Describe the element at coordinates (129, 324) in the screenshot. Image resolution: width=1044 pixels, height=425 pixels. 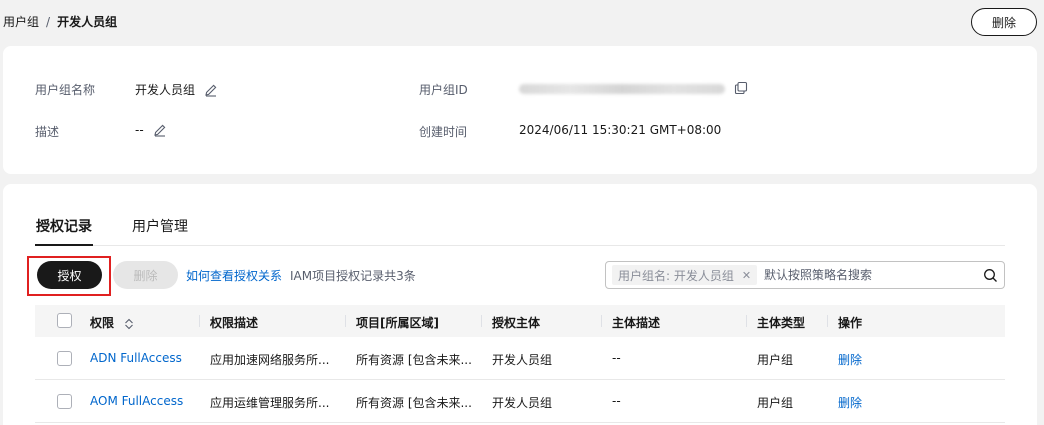
I see `sort-icon` at that location.